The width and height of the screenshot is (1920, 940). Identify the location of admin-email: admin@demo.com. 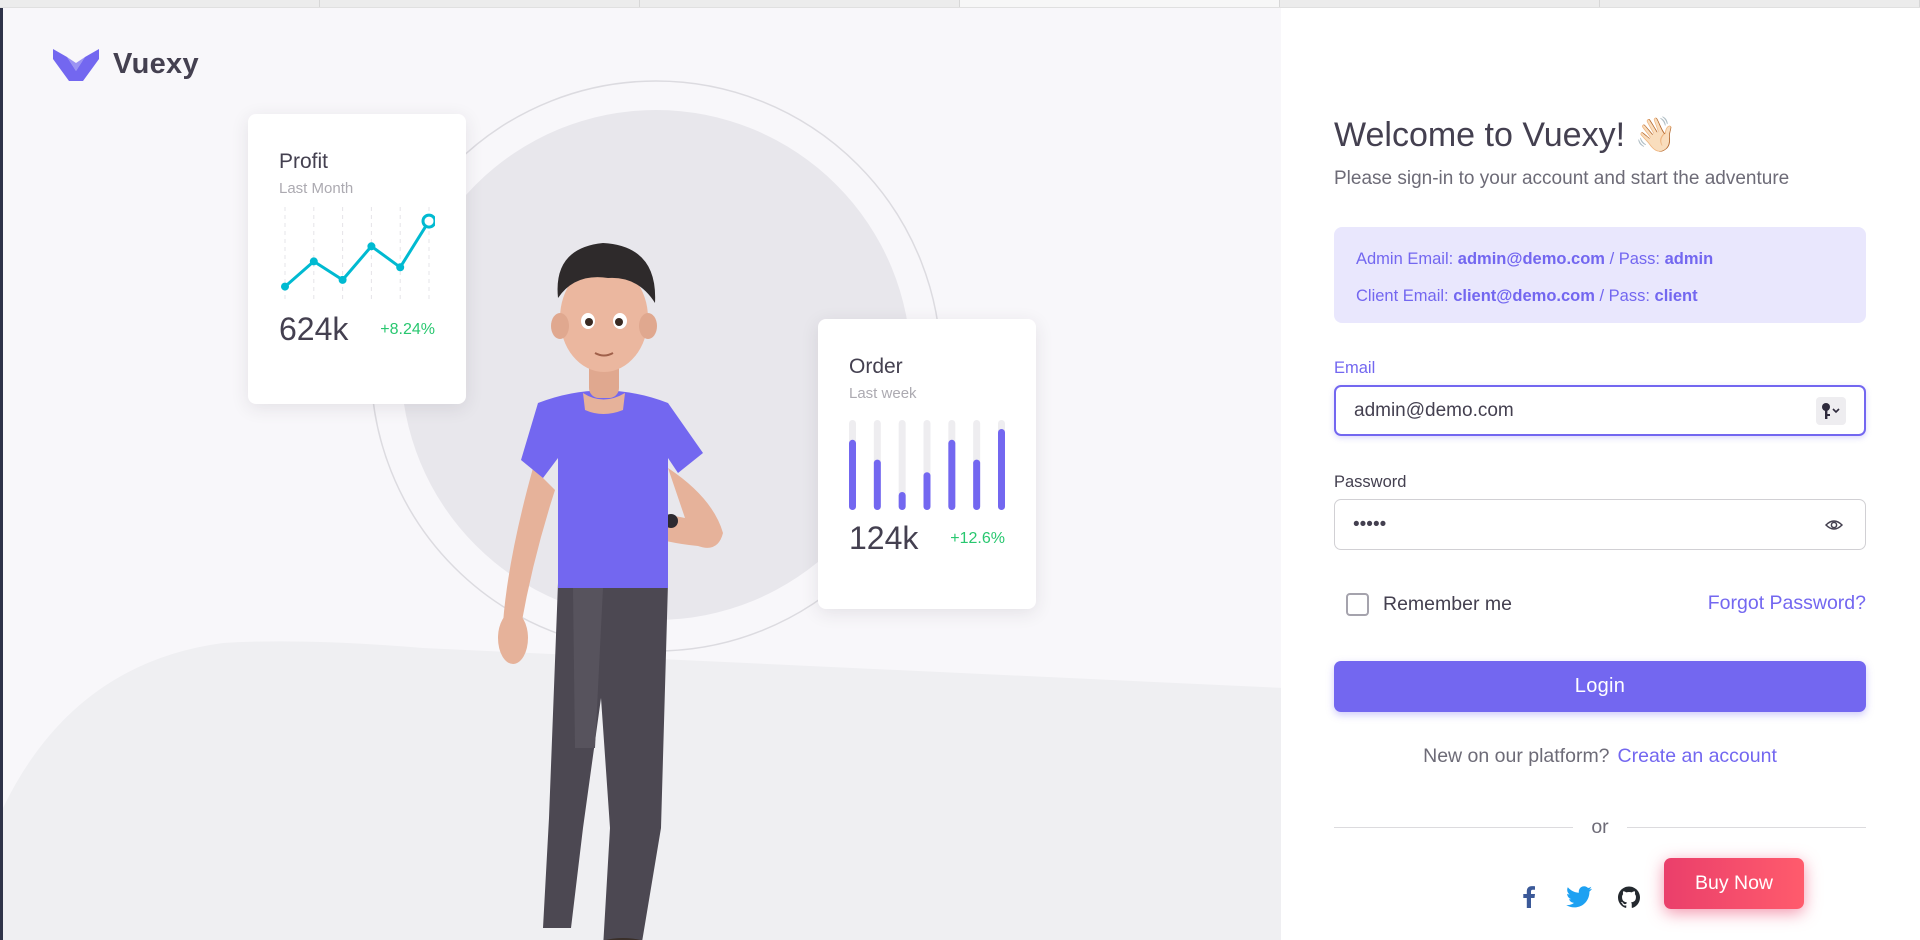
(1531, 259).